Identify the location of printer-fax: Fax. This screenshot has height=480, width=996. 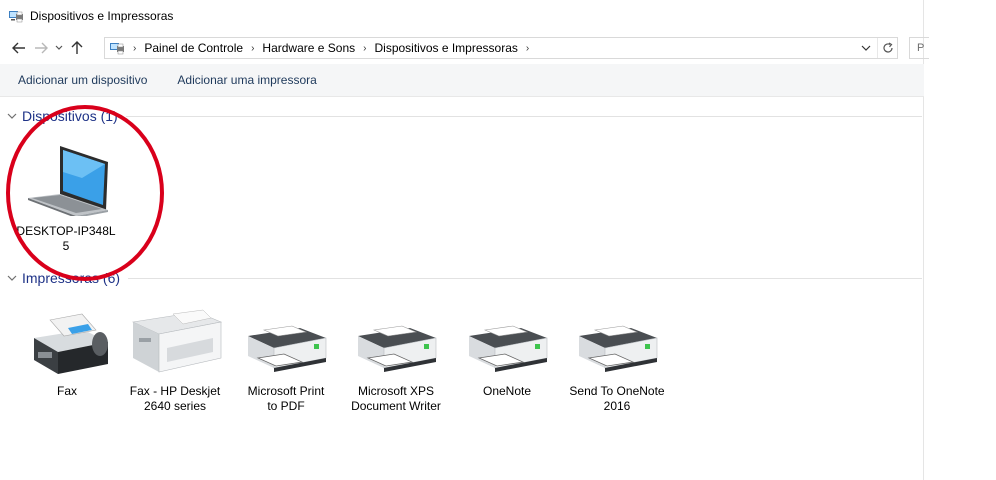
(67, 351).